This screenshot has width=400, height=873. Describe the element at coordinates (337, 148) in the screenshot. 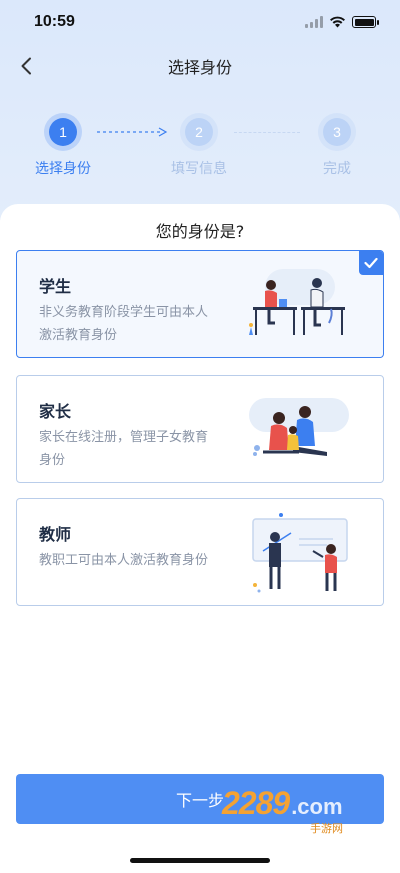

I see `step-3: 3 完成` at that location.